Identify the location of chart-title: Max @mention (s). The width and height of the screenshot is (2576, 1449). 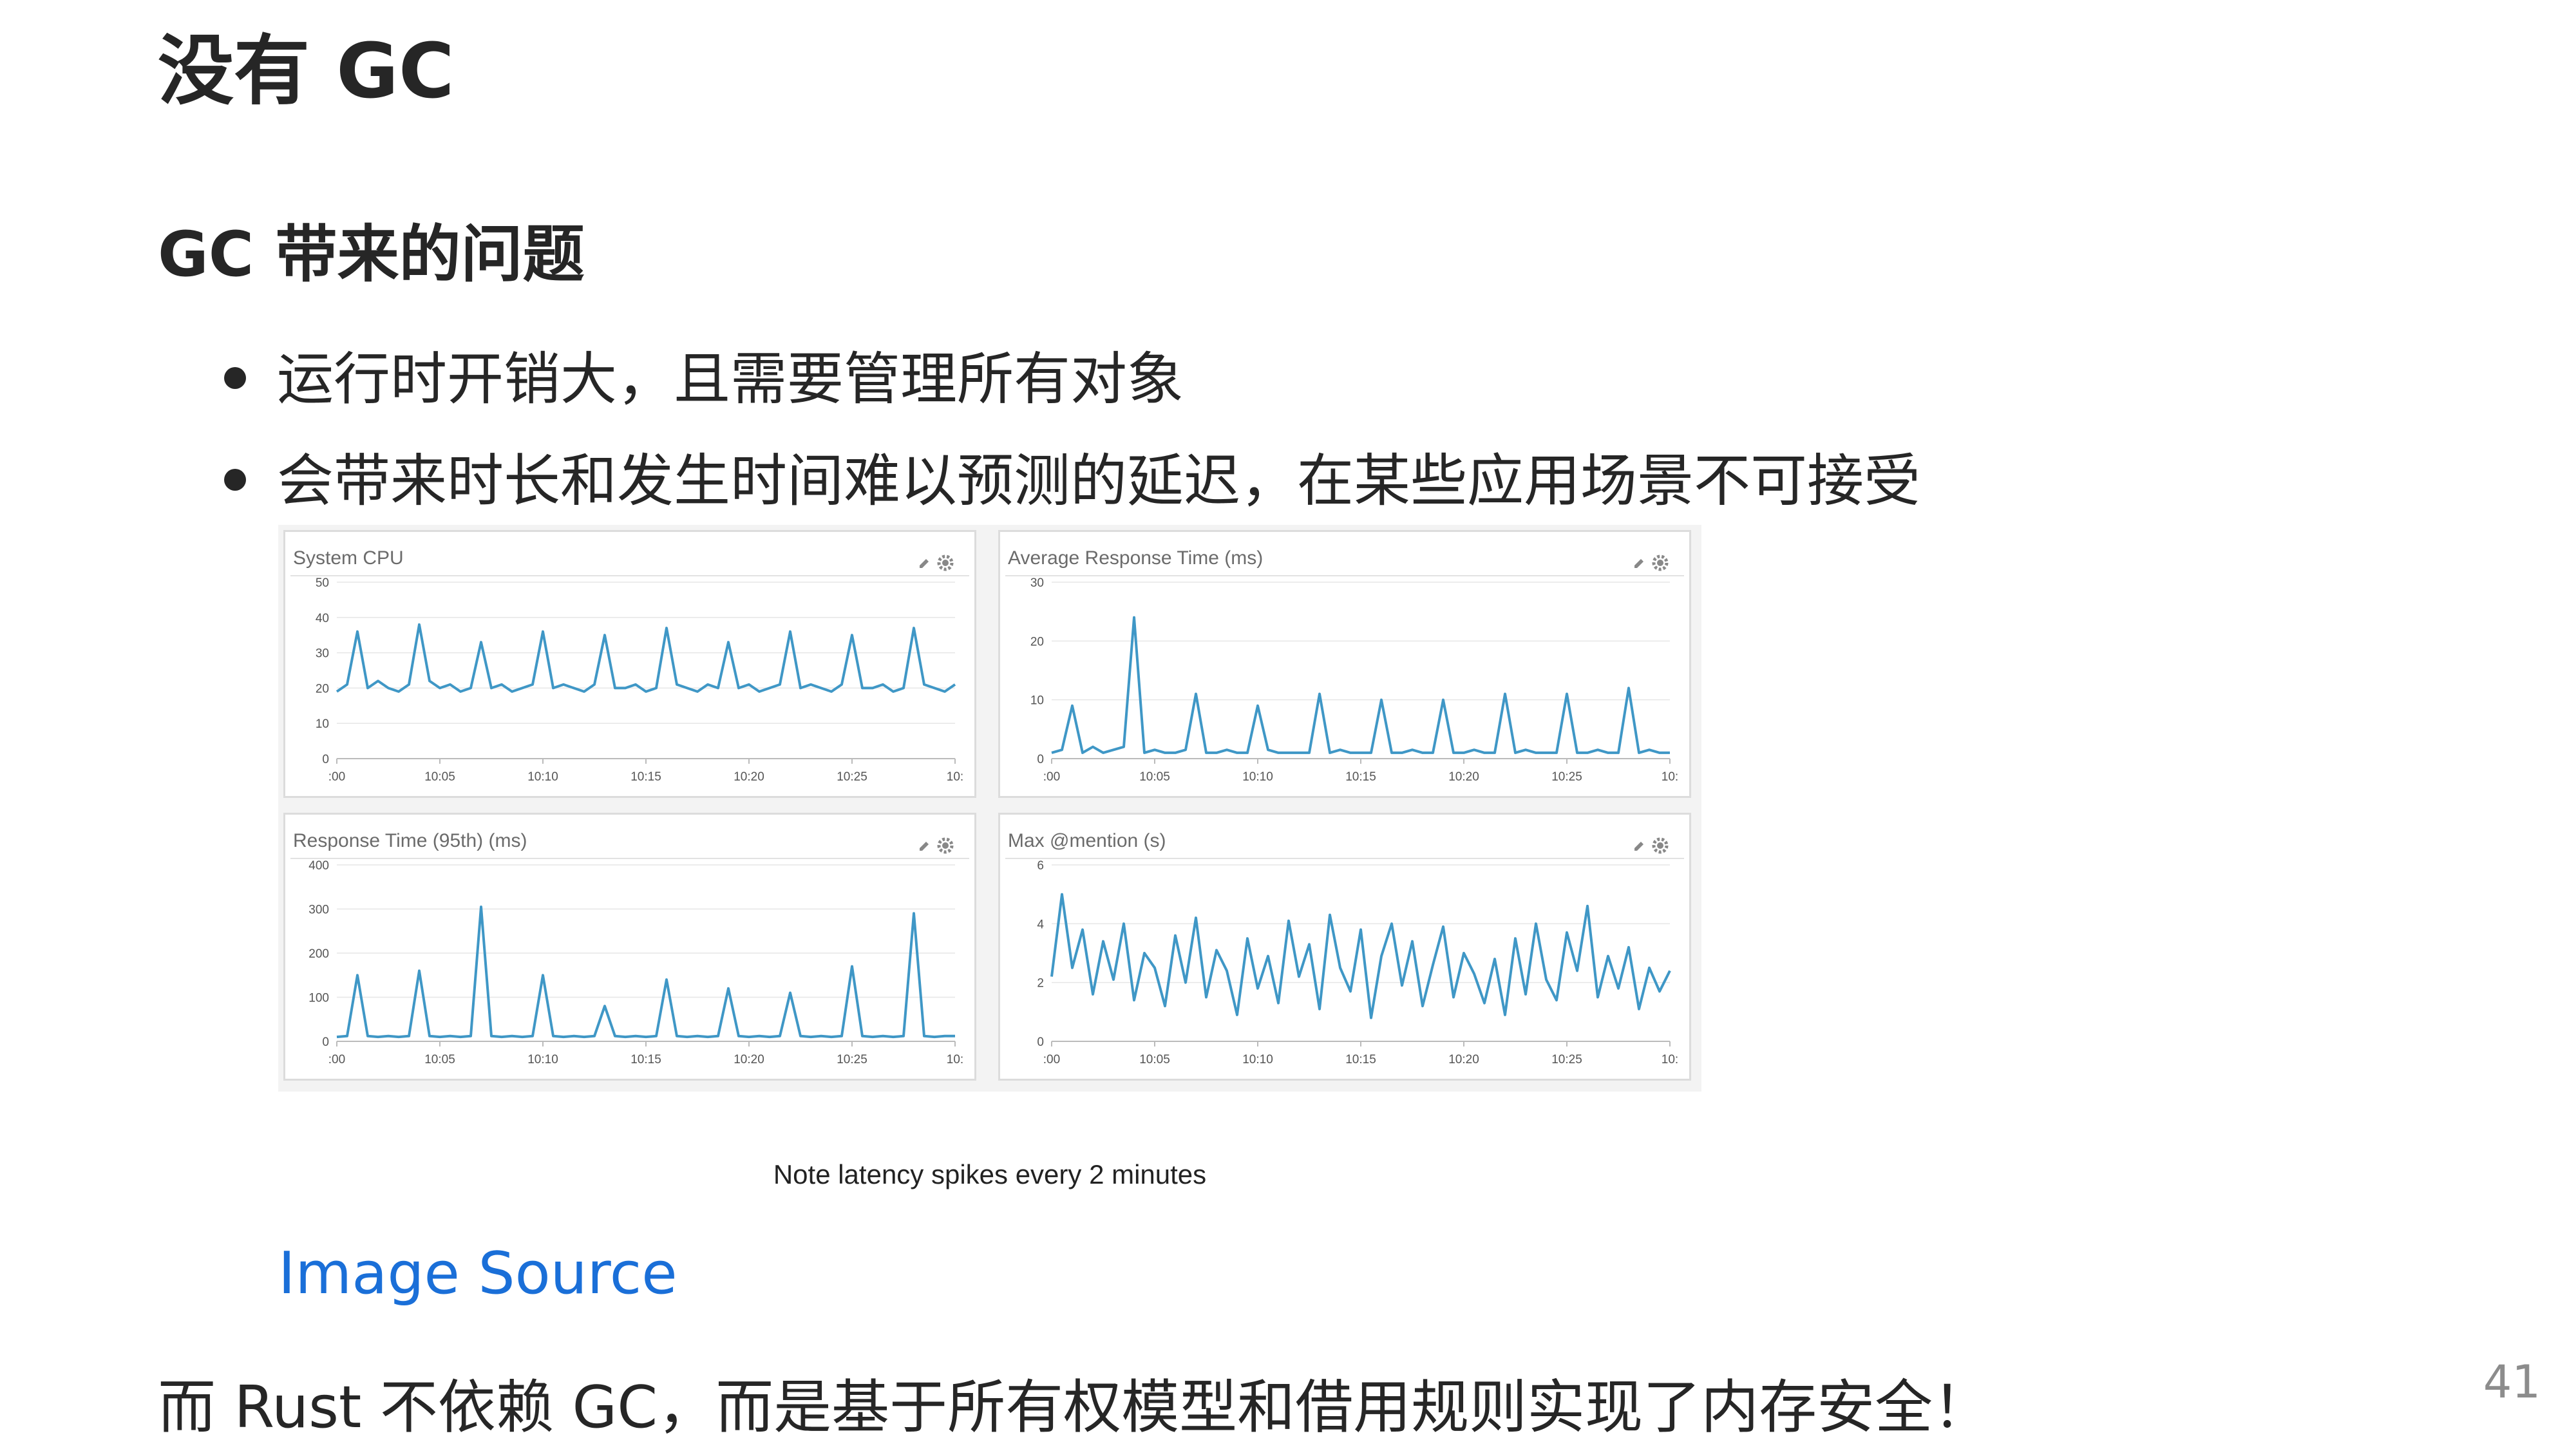
(1087, 841).